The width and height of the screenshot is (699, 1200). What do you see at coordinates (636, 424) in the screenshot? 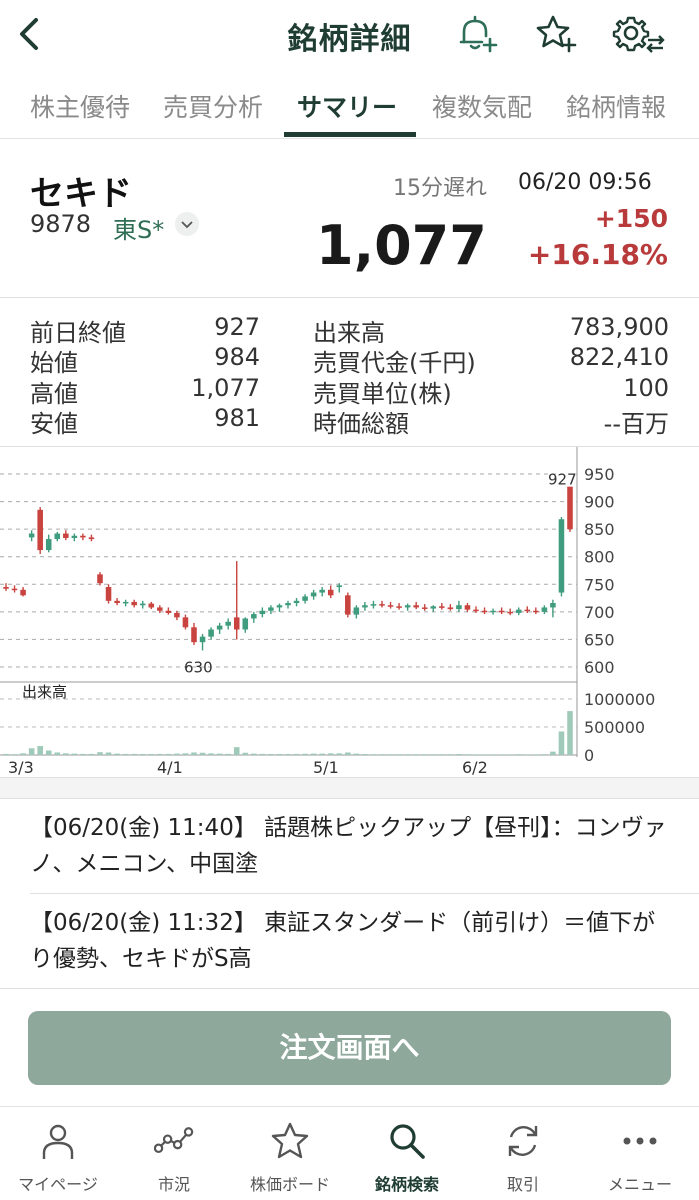
I see `stat-value: --百万` at bounding box center [636, 424].